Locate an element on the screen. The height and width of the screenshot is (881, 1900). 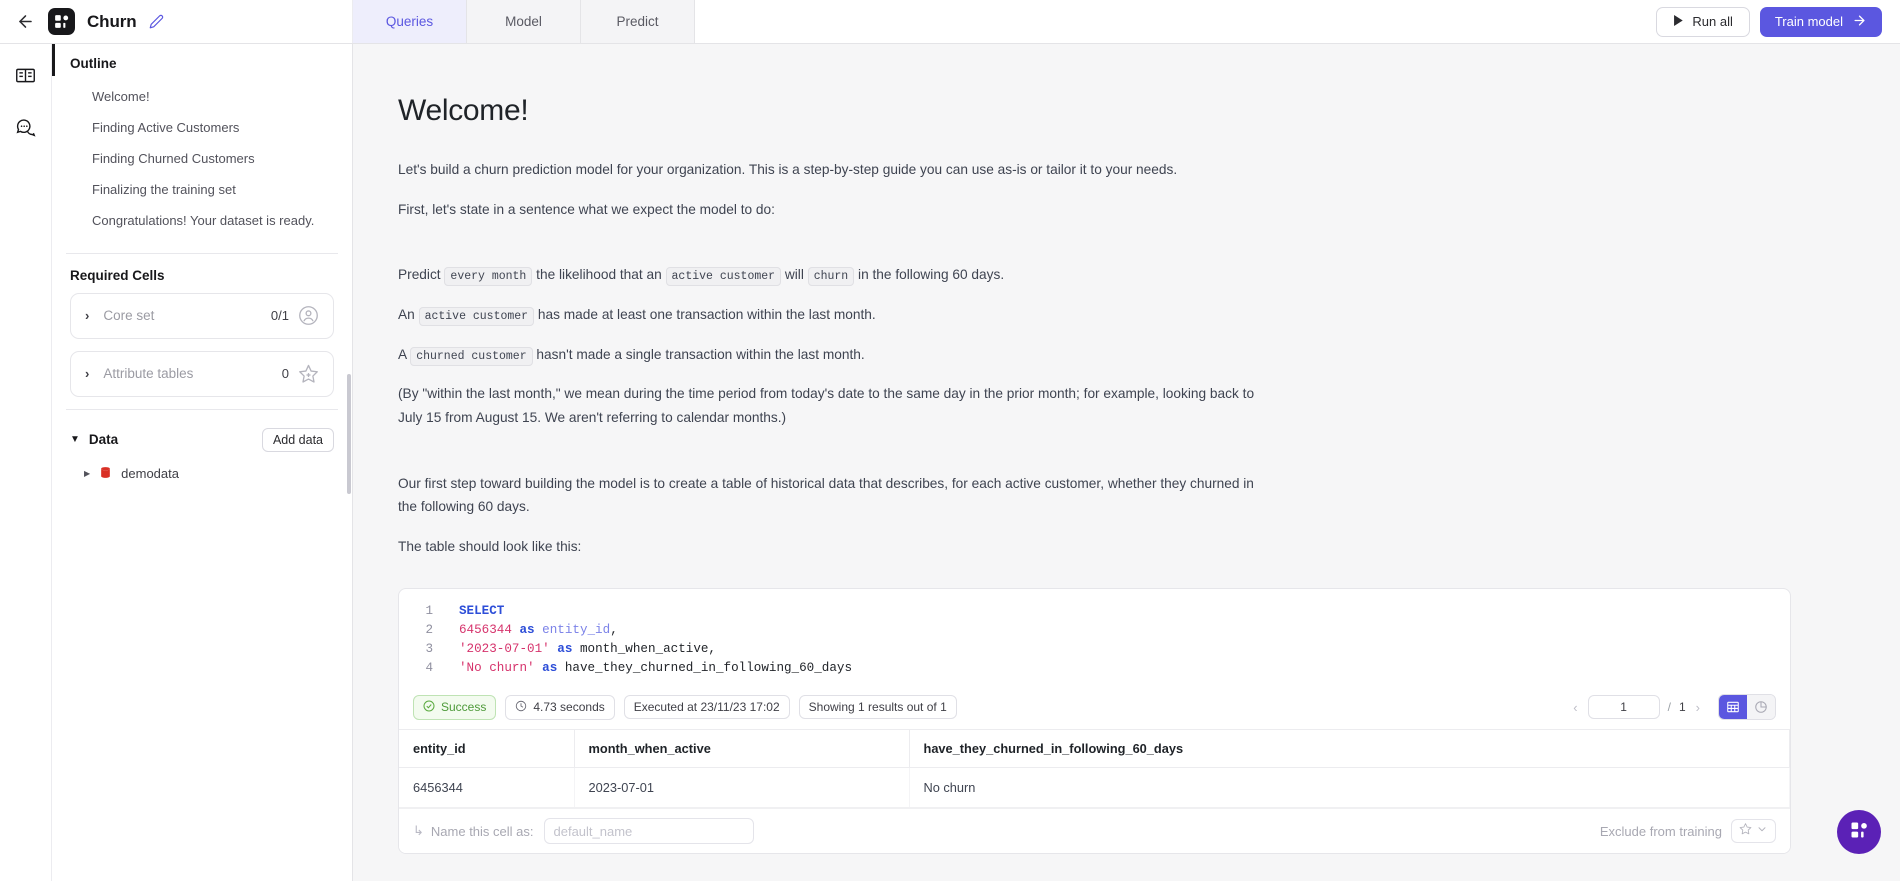
chip-churn: churn is located at coordinates (831, 277).